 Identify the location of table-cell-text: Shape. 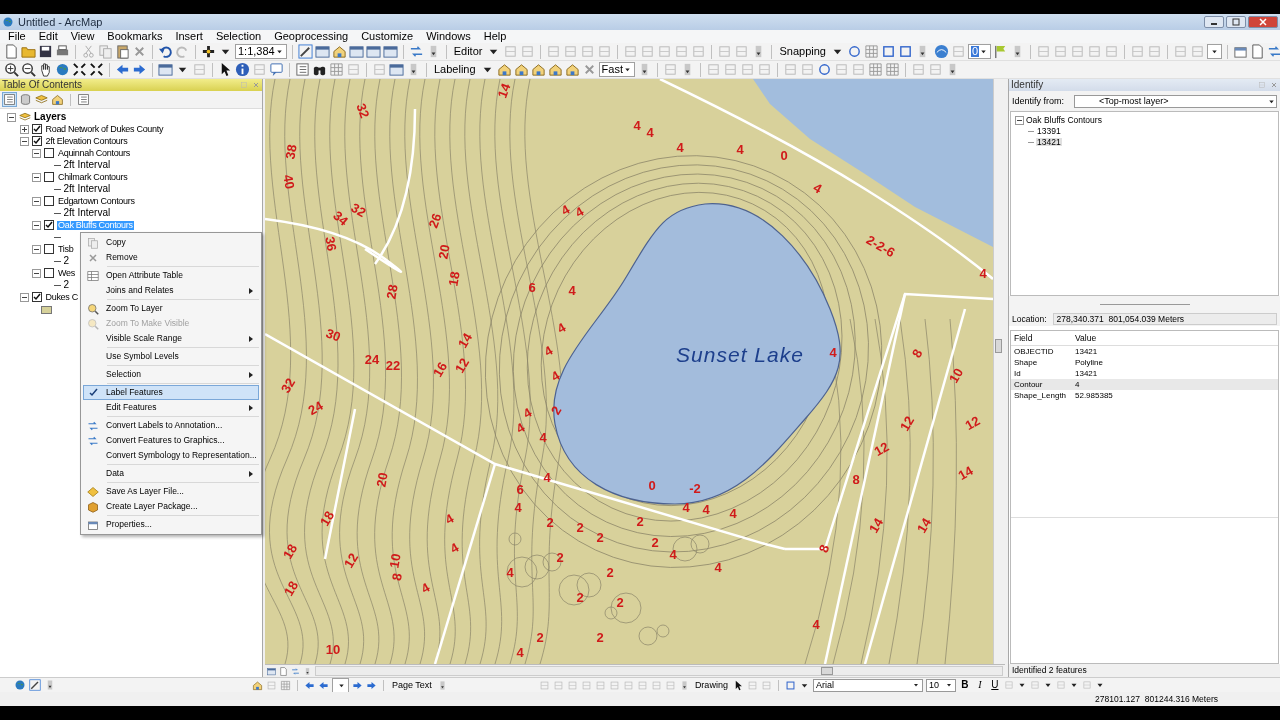
(1026, 362).